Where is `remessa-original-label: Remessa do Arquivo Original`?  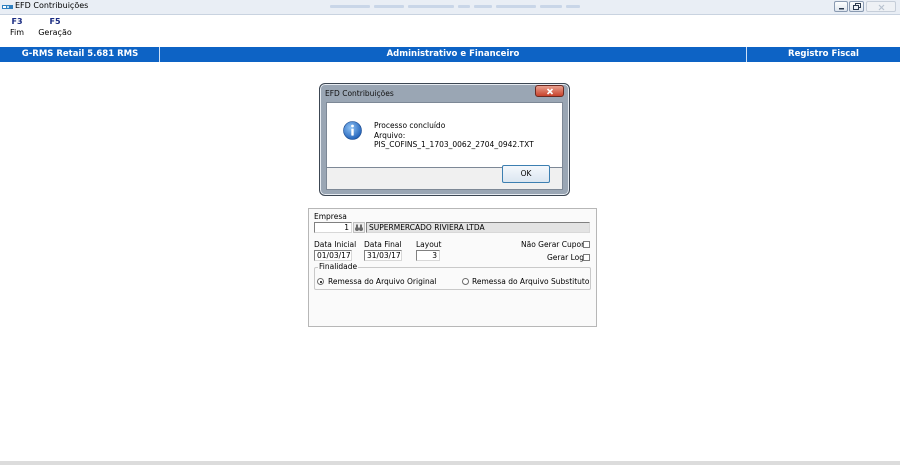
remessa-original-label: Remessa do Arquivo Original is located at coordinates (382, 281).